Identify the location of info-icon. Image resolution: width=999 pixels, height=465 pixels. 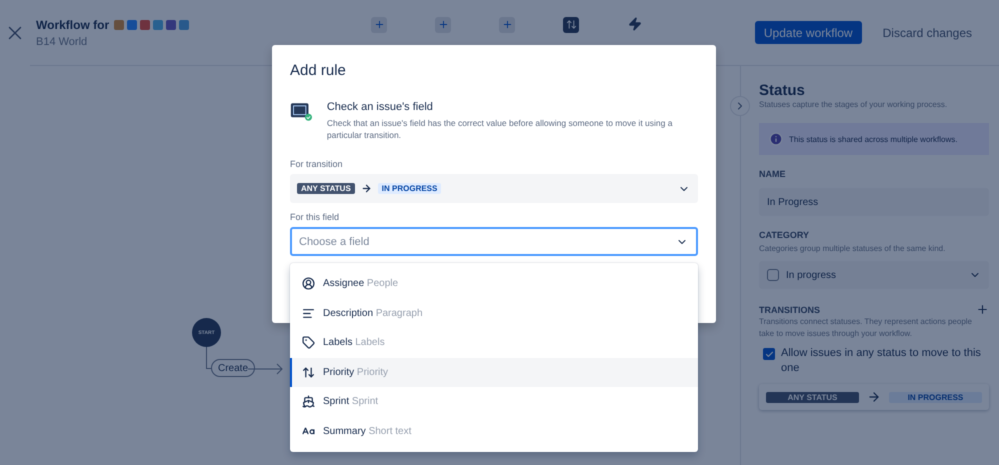
(776, 139).